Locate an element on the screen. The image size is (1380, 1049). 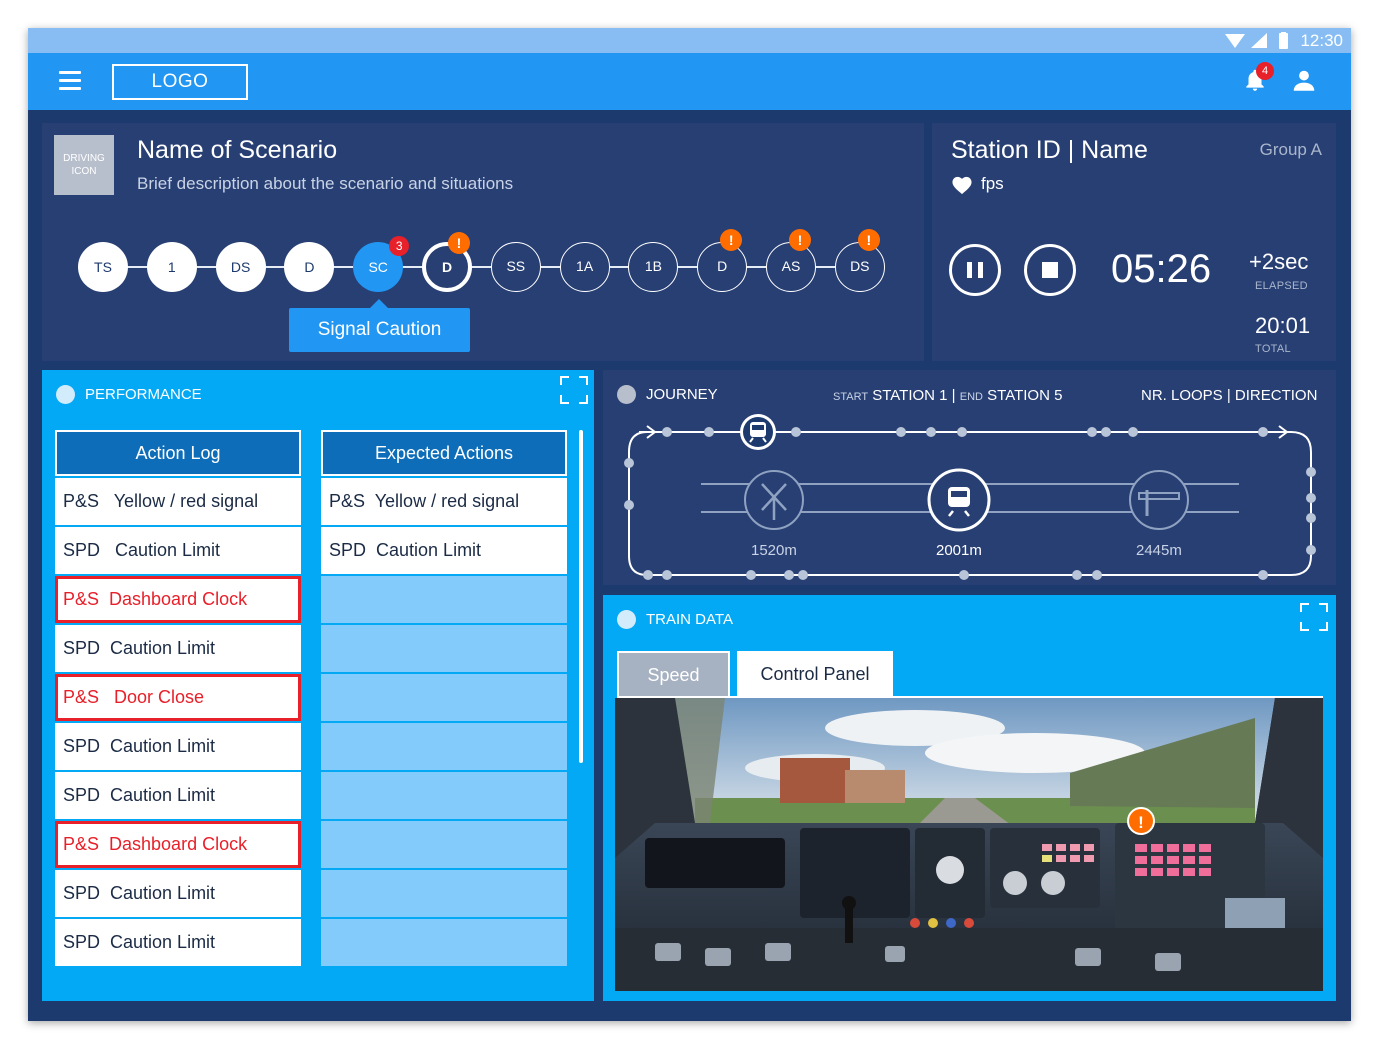
distance-barrier: 2445m is located at coordinates (1159, 550).